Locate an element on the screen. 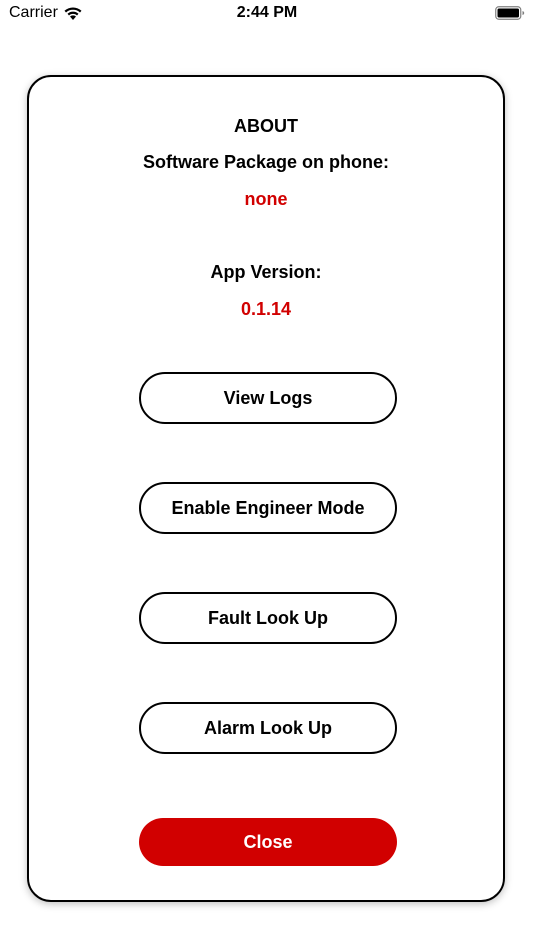  view-logs-button: View Logs is located at coordinates (268, 398).